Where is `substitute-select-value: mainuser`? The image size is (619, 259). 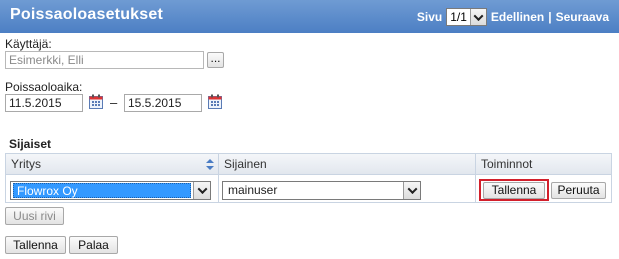 substitute-select-value: mainuser is located at coordinates (253, 190).